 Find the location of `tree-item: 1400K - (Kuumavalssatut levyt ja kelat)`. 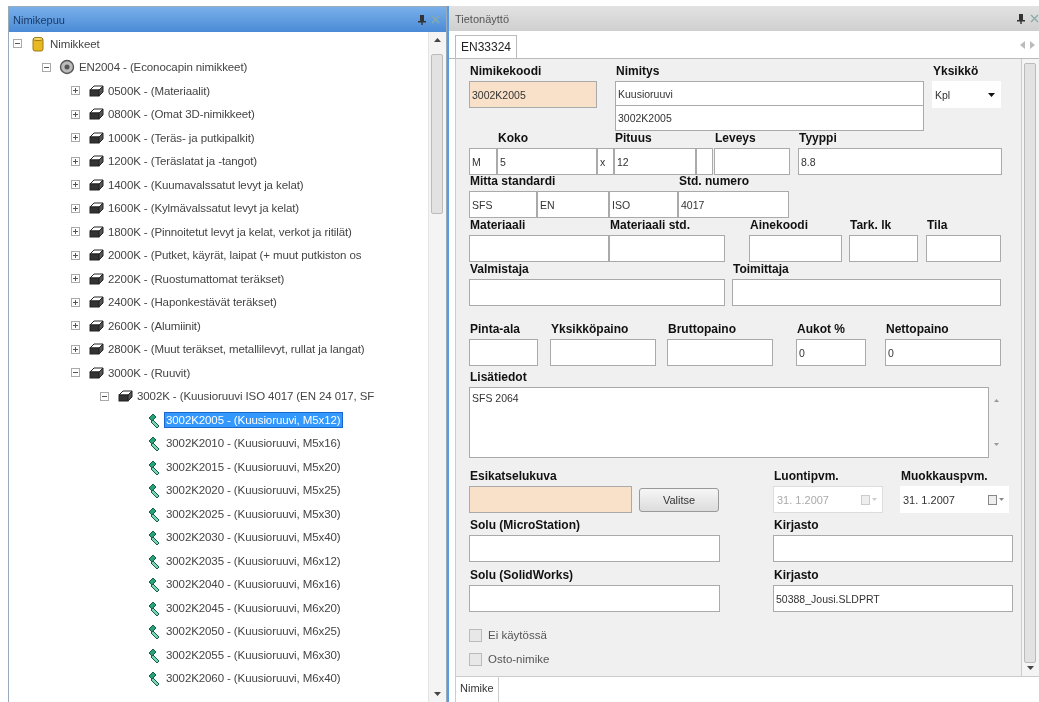

tree-item: 1400K - (Kuumavalssatut levyt ja kelat) is located at coordinates (206, 184).